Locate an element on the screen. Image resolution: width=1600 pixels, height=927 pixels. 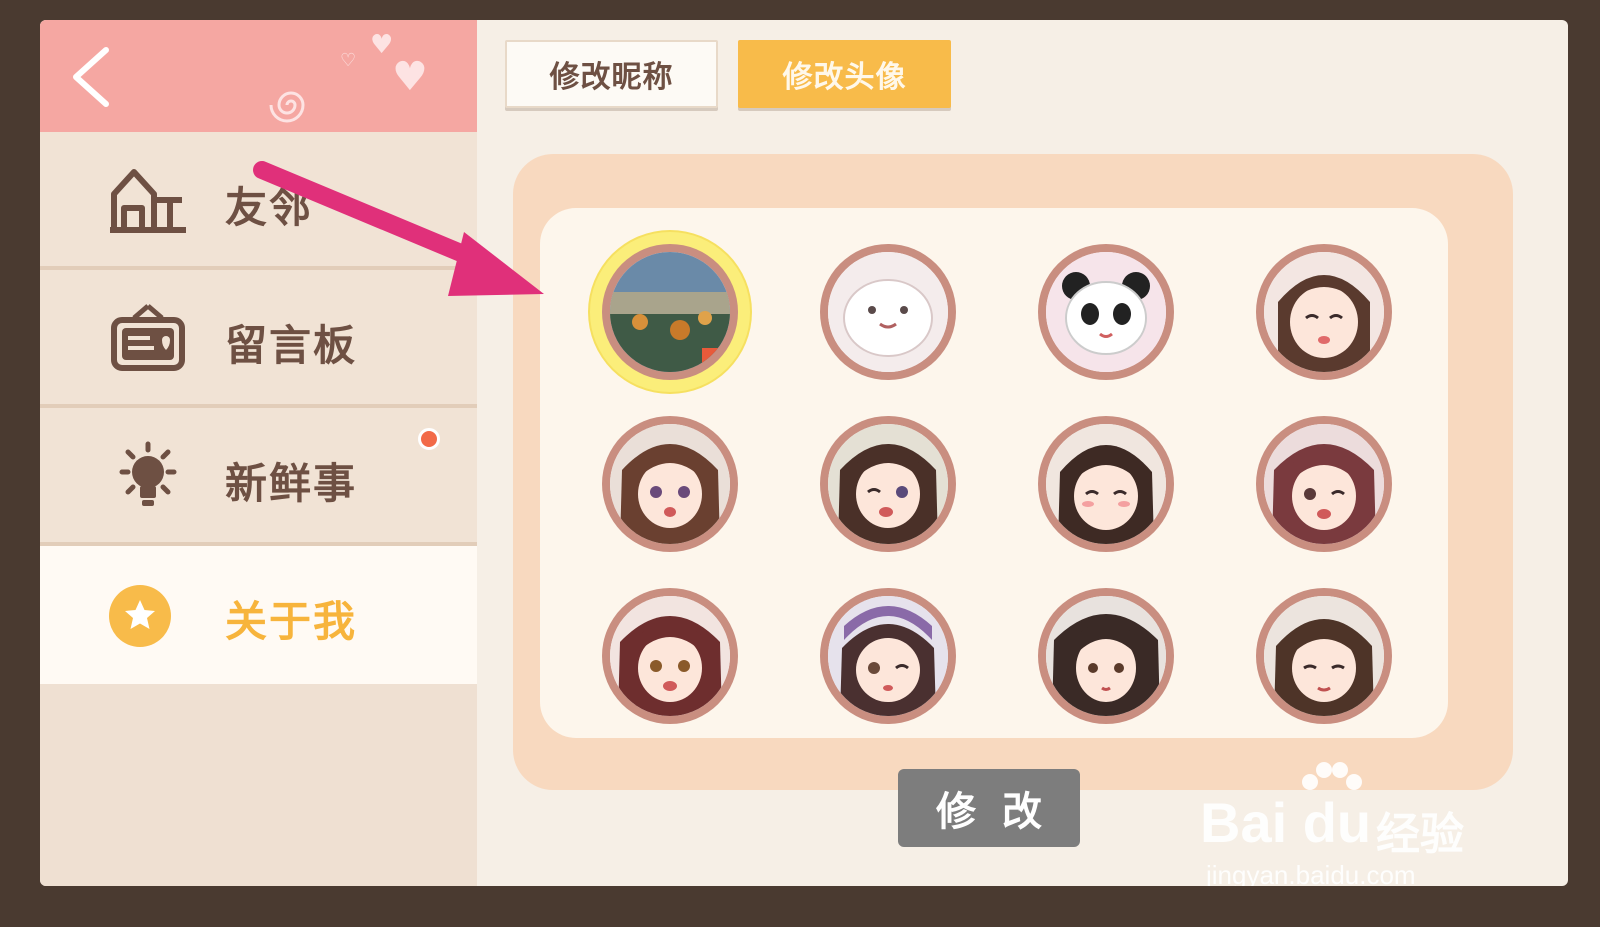
sidebar-header: ♥ ♡ ♥ is located at coordinates (258, 76).